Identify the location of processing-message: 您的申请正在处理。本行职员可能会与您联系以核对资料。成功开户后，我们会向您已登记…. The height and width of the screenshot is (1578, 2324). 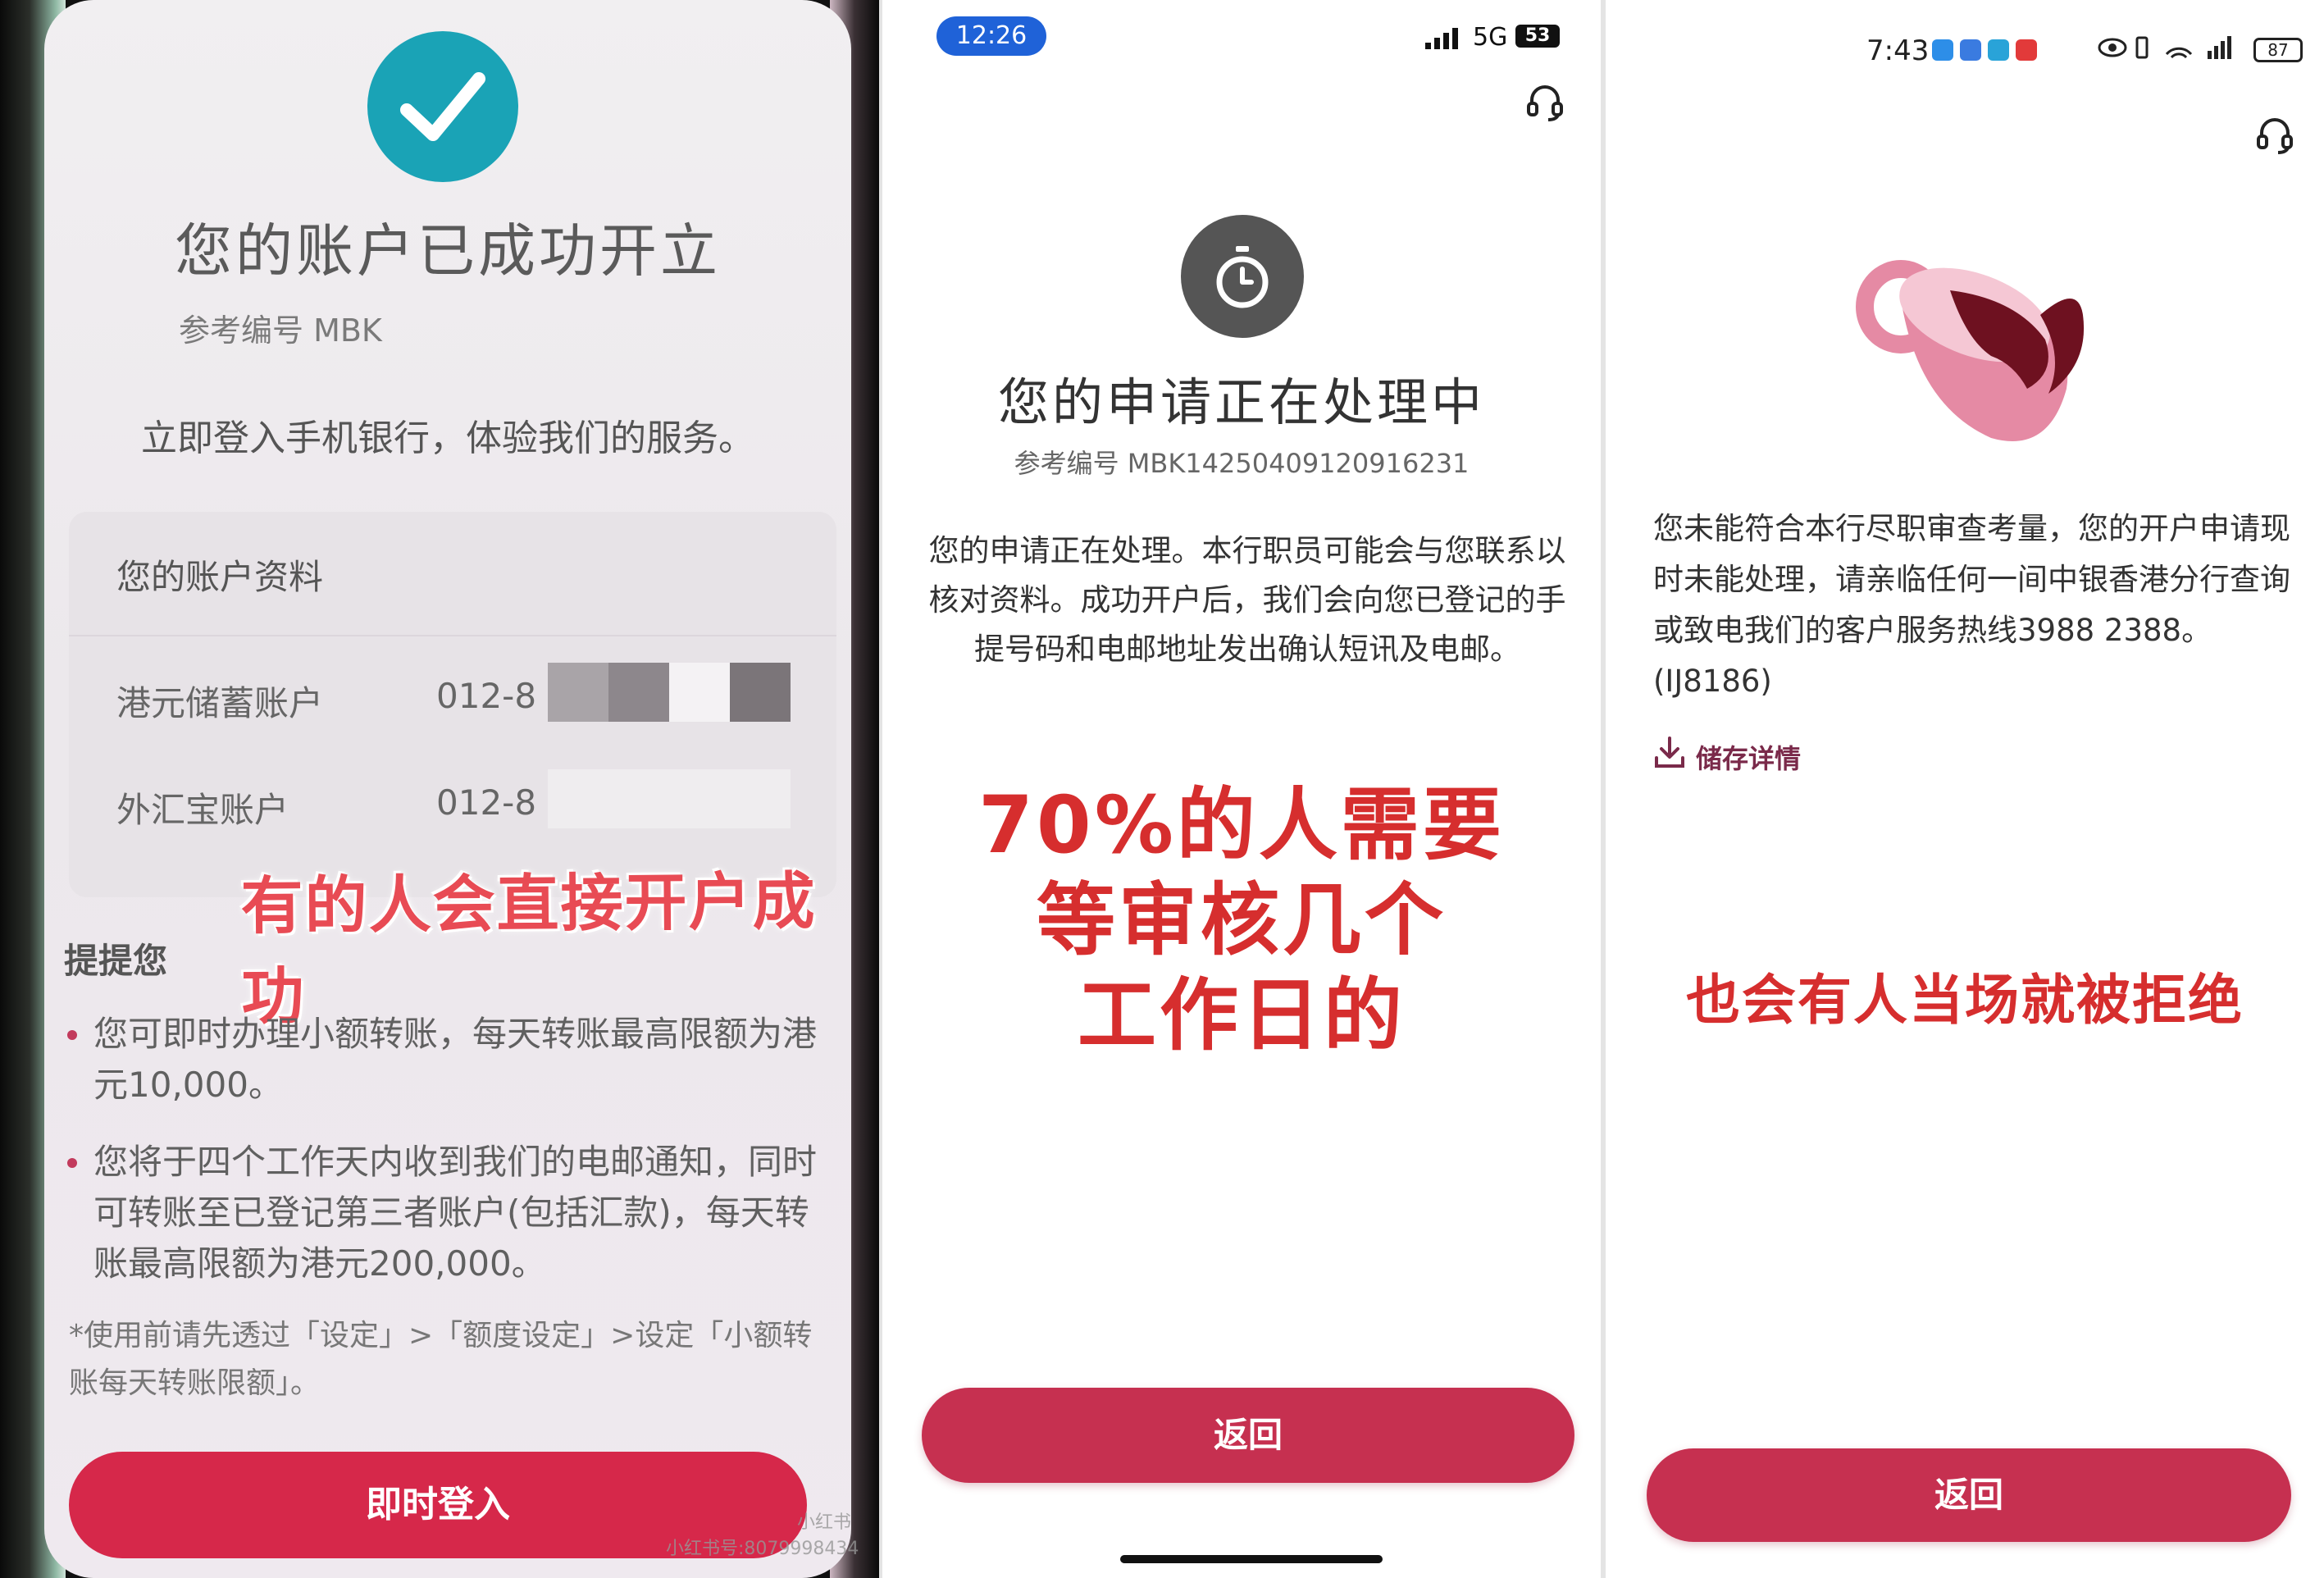
(1247, 600).